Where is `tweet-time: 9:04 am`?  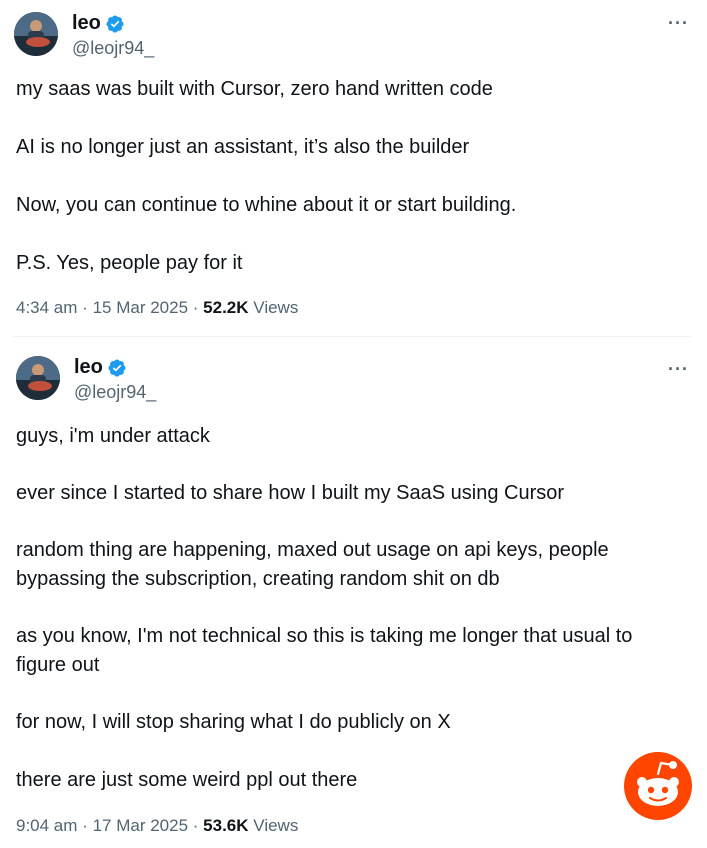
tweet-time: 9:04 am is located at coordinates (46, 825).